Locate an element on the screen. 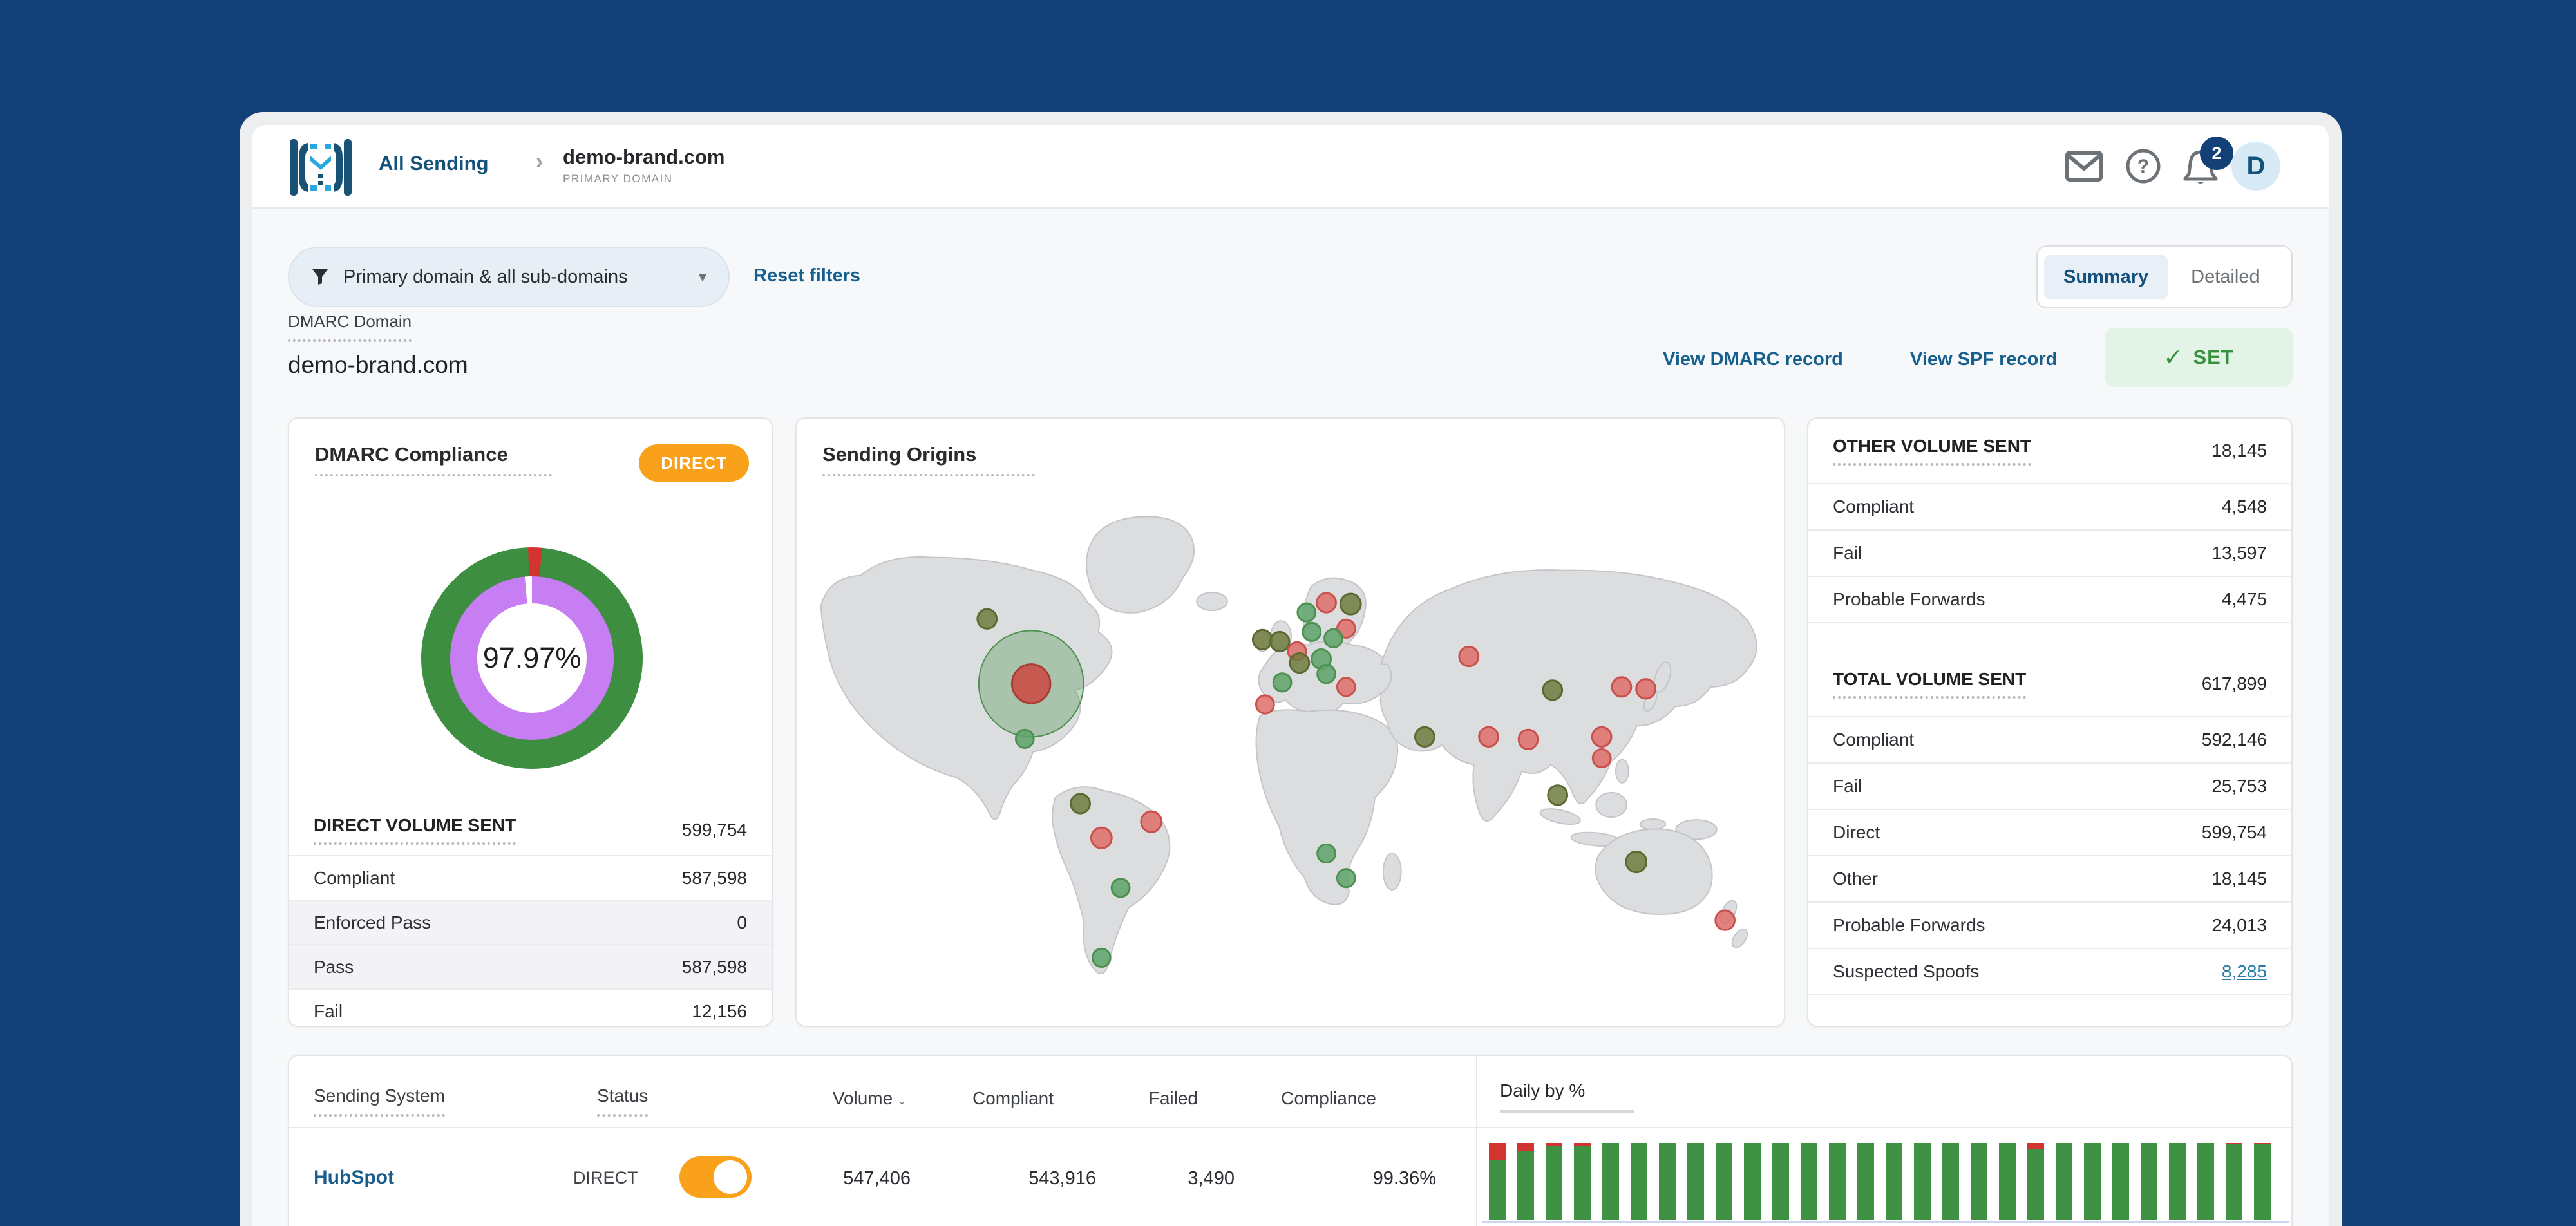  col-header-volume: Volume ↓ is located at coordinates (858, 1098).